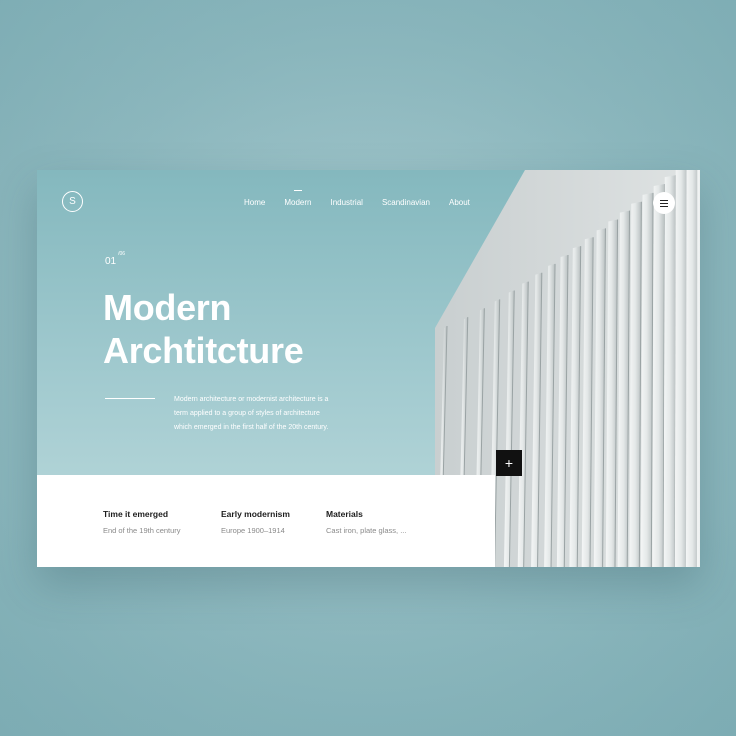  What do you see at coordinates (72, 201) in the screenshot?
I see `brand-logo: S` at bounding box center [72, 201].